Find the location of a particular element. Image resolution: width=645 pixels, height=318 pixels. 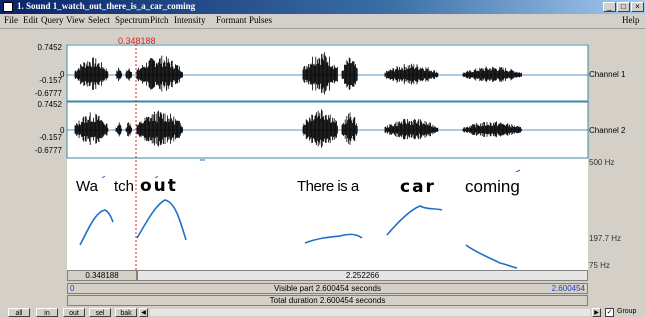

total-duration-bar: Total duration 2.600454 seconds is located at coordinates (327, 300).